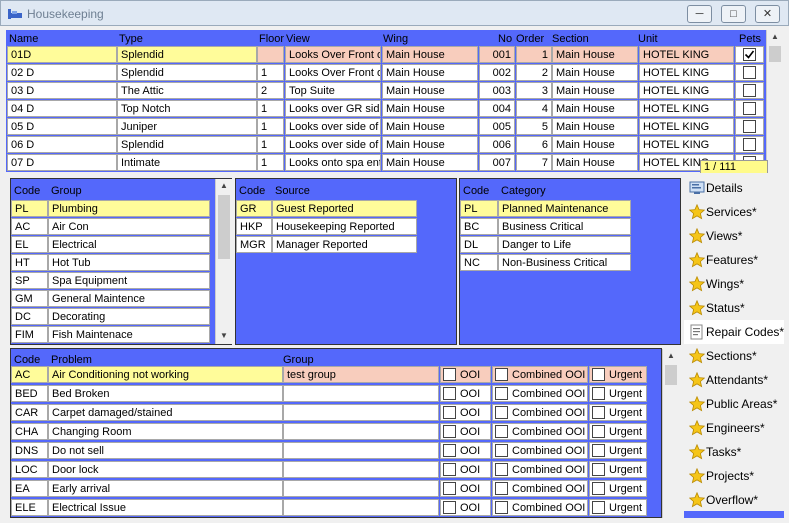  Describe the element at coordinates (62, 54) in the screenshot. I see `room-name-cell: 01D` at that location.